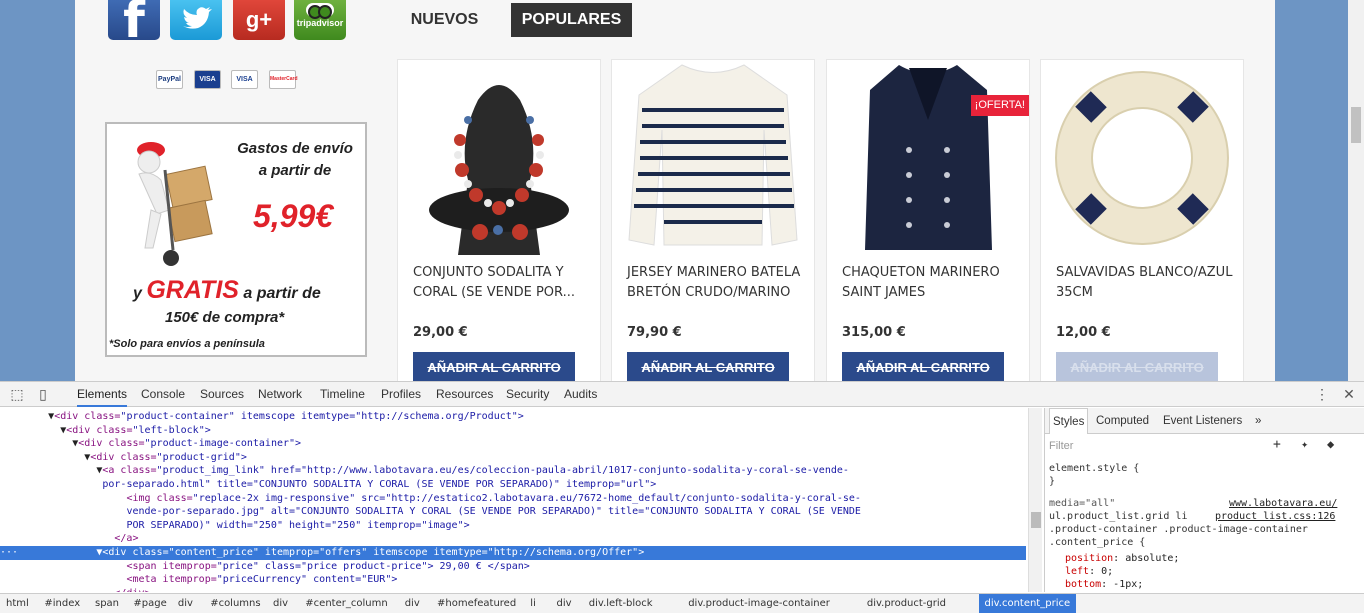 The width and height of the screenshot is (1364, 613). What do you see at coordinates (280, 394) in the screenshot?
I see `tab-network: Network` at bounding box center [280, 394].